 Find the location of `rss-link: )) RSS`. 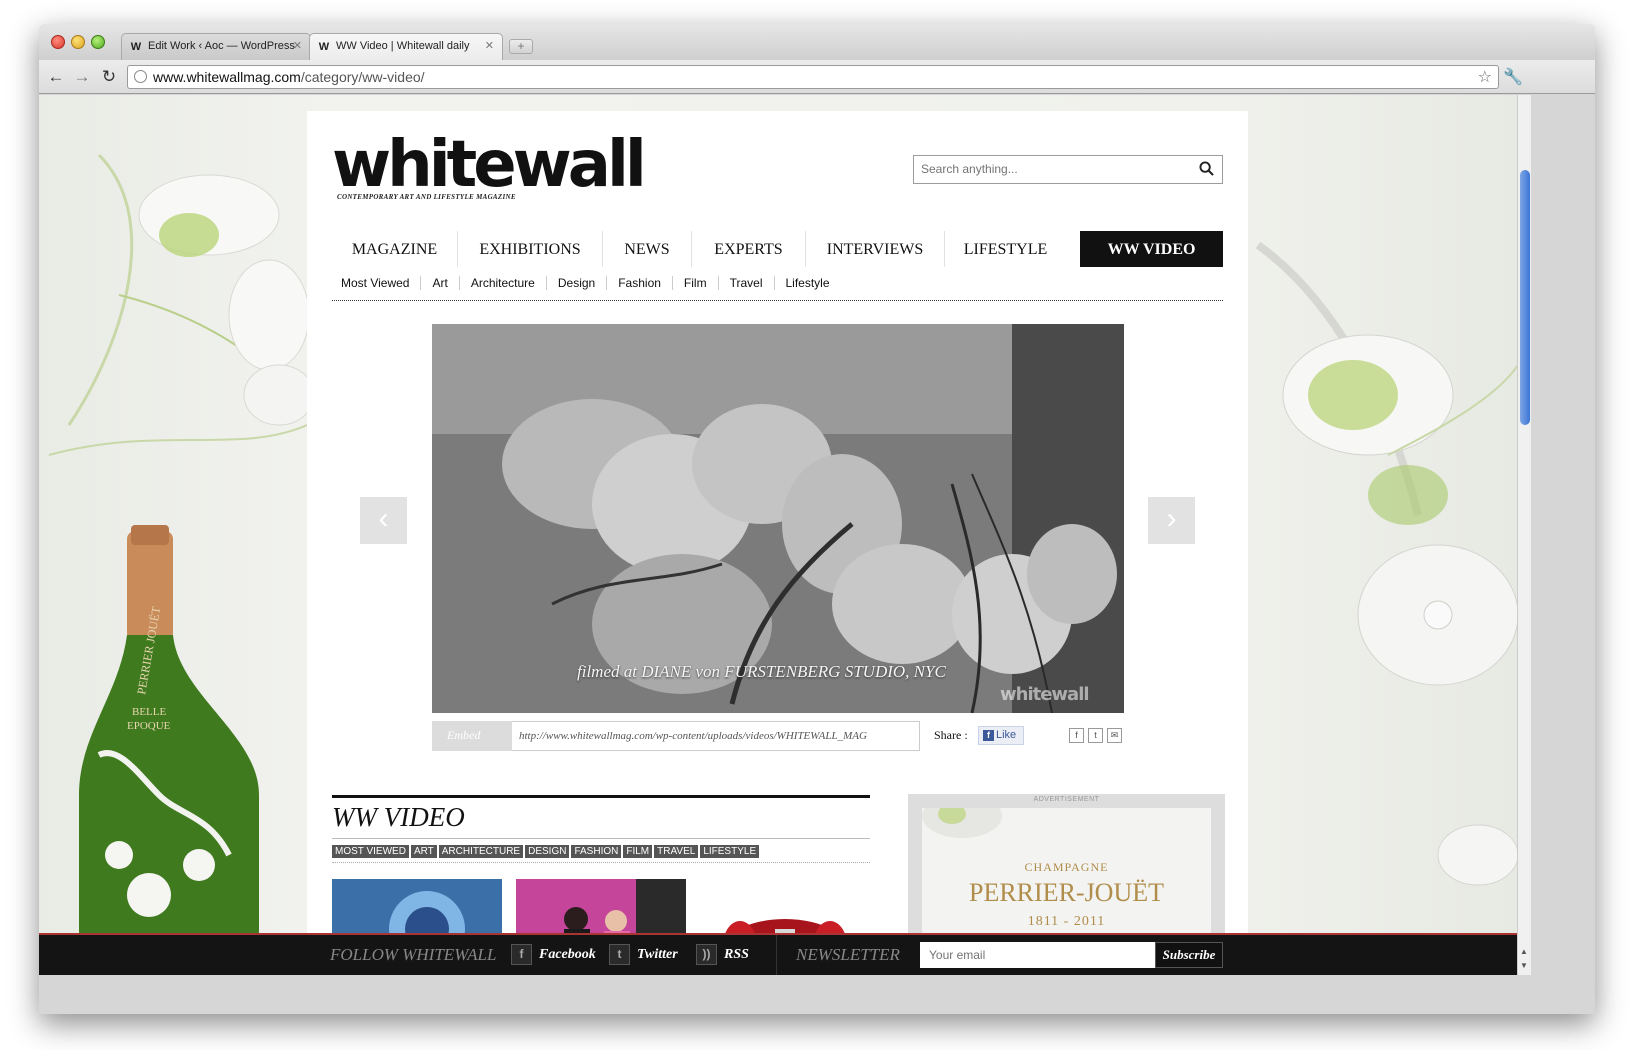

rss-link: )) RSS is located at coordinates (722, 954).